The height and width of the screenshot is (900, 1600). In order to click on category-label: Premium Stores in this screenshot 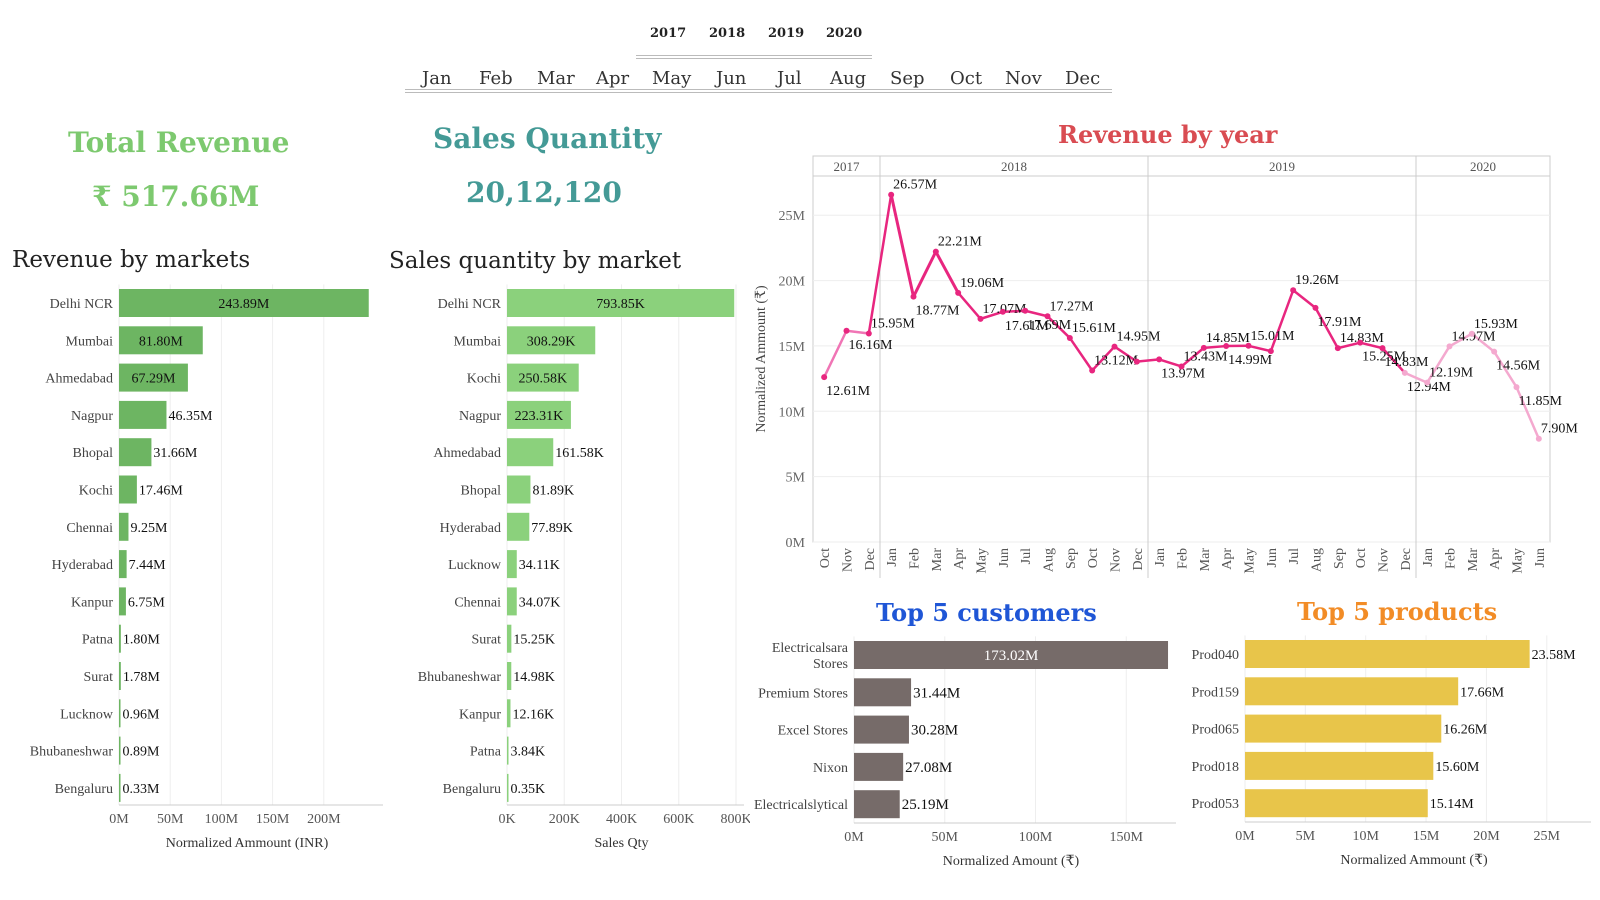, I will do `click(803, 693)`.